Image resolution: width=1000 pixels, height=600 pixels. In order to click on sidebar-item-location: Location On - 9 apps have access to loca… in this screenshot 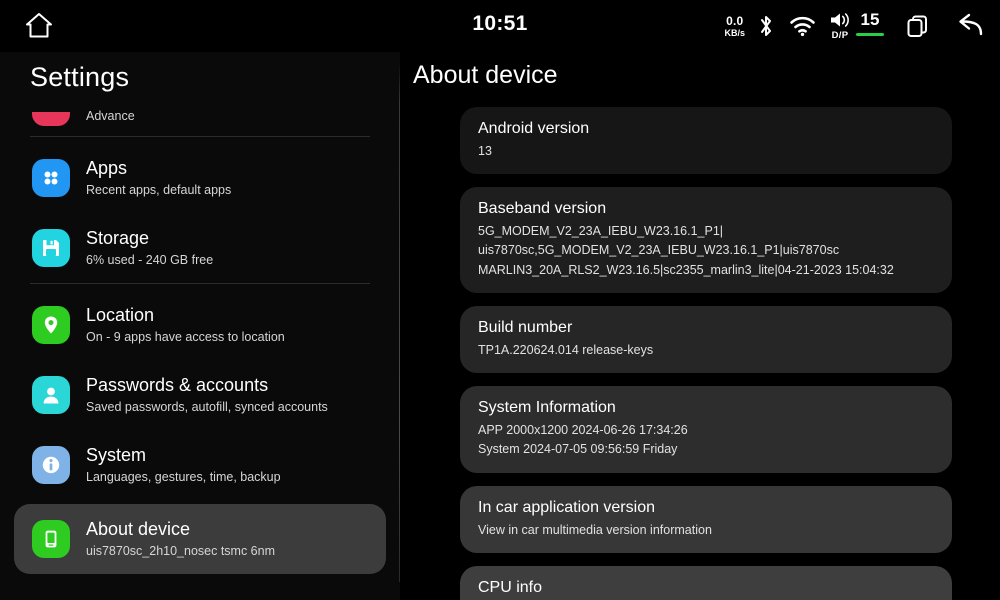, I will do `click(200, 325)`.